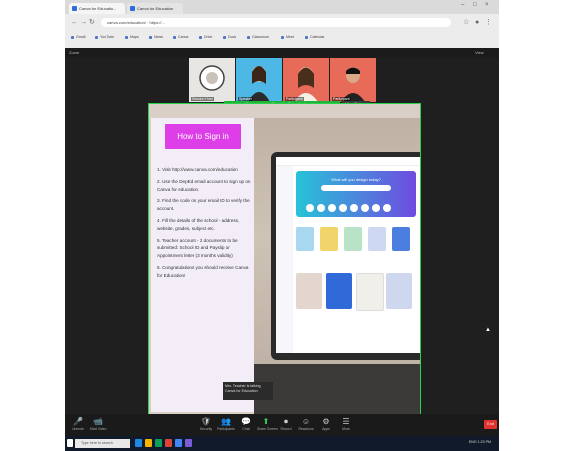 The height and width of the screenshot is (451, 562). What do you see at coordinates (98, 429) in the screenshot?
I see `toolbar-label: Start Video` at bounding box center [98, 429].